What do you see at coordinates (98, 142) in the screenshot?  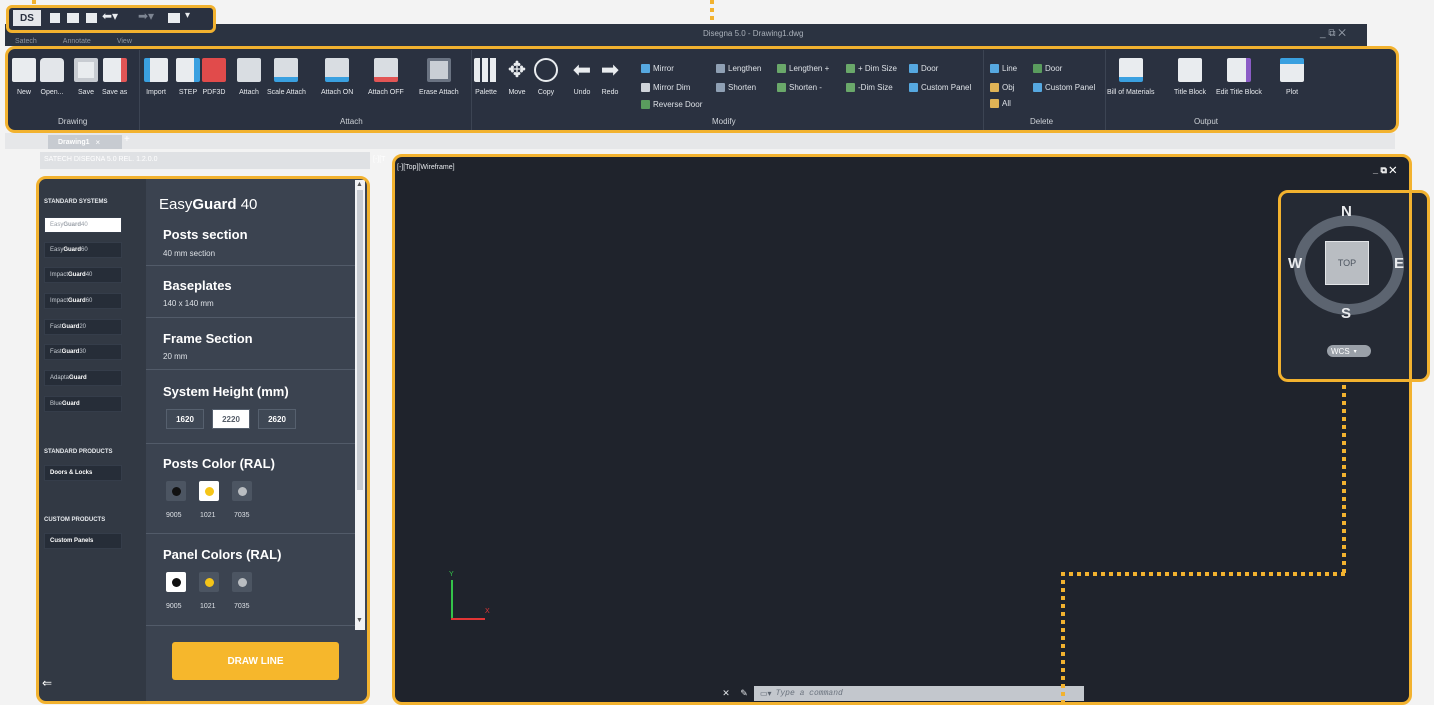 I see `close-icon: ×` at bounding box center [98, 142].